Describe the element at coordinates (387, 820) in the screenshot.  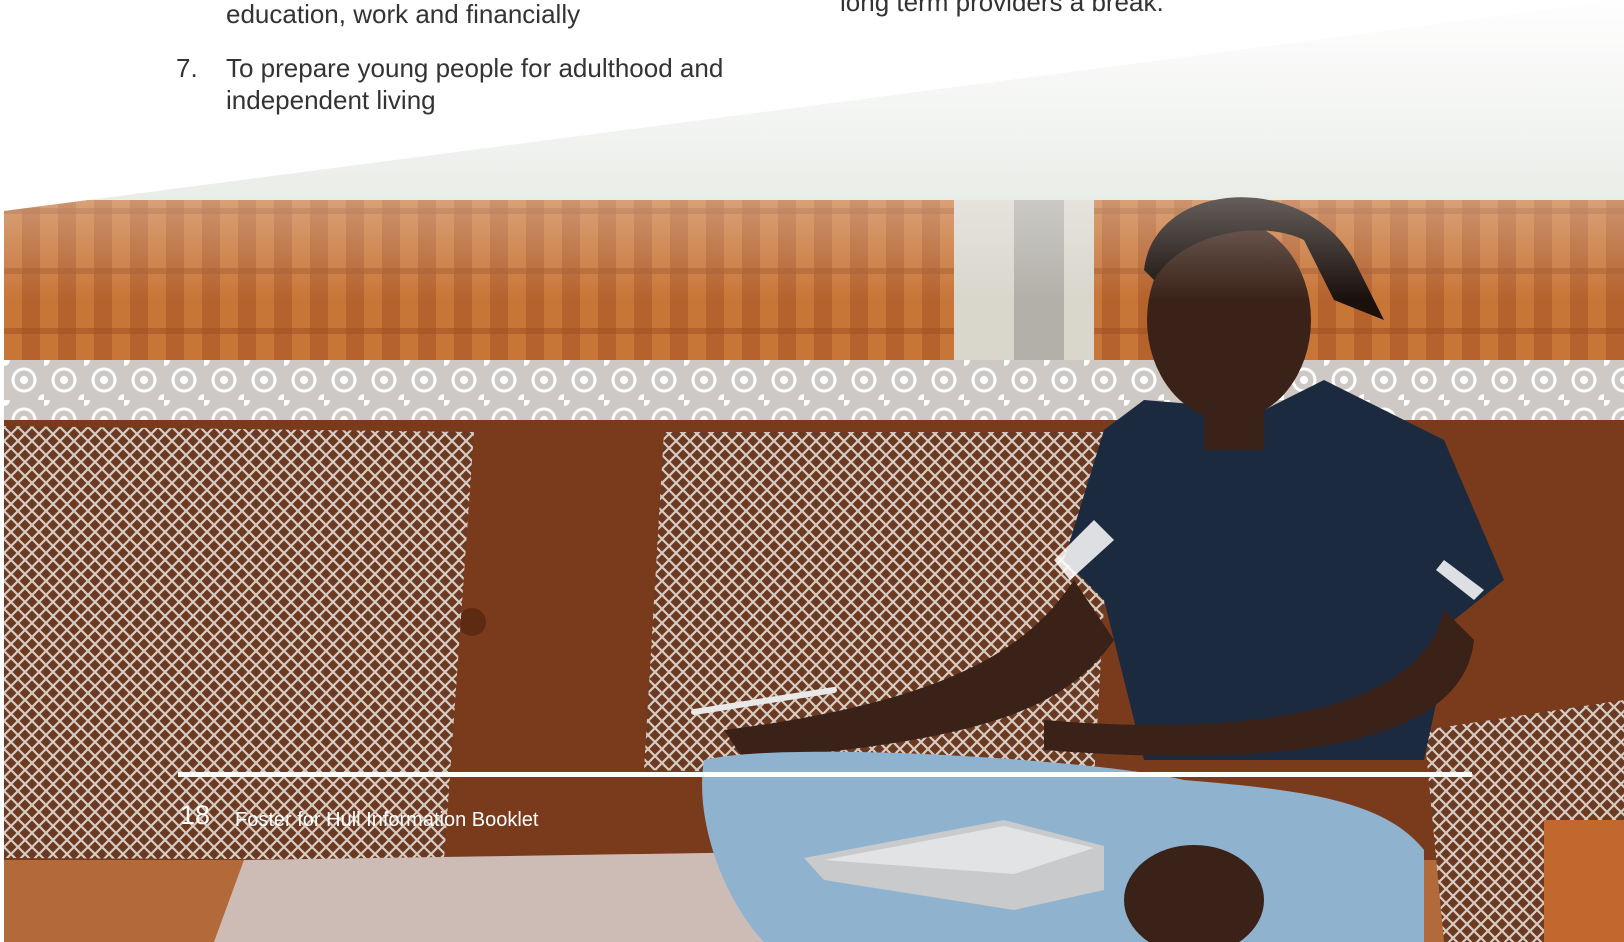
I see `footer-title: Foster for Hull Information Booklet` at that location.